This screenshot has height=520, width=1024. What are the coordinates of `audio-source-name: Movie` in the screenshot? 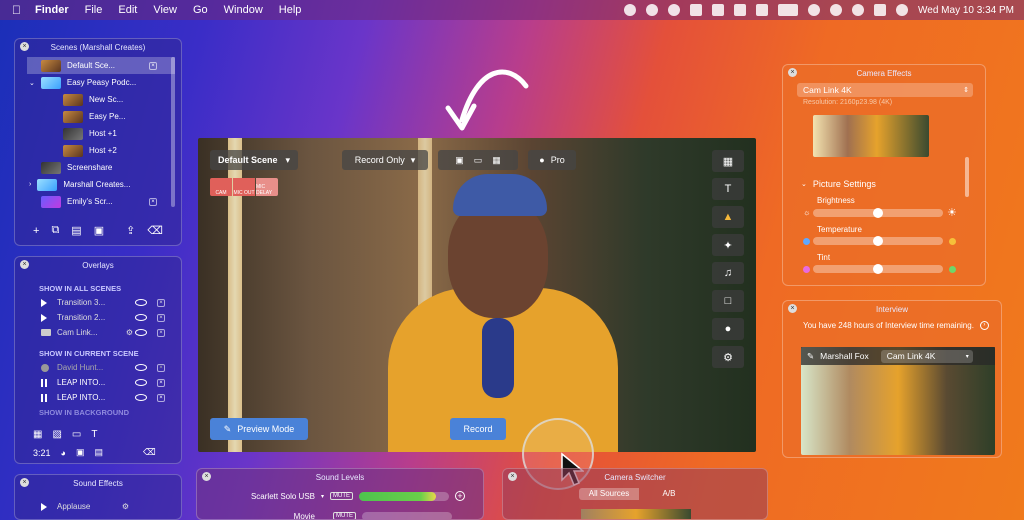 It's located at (276, 516).